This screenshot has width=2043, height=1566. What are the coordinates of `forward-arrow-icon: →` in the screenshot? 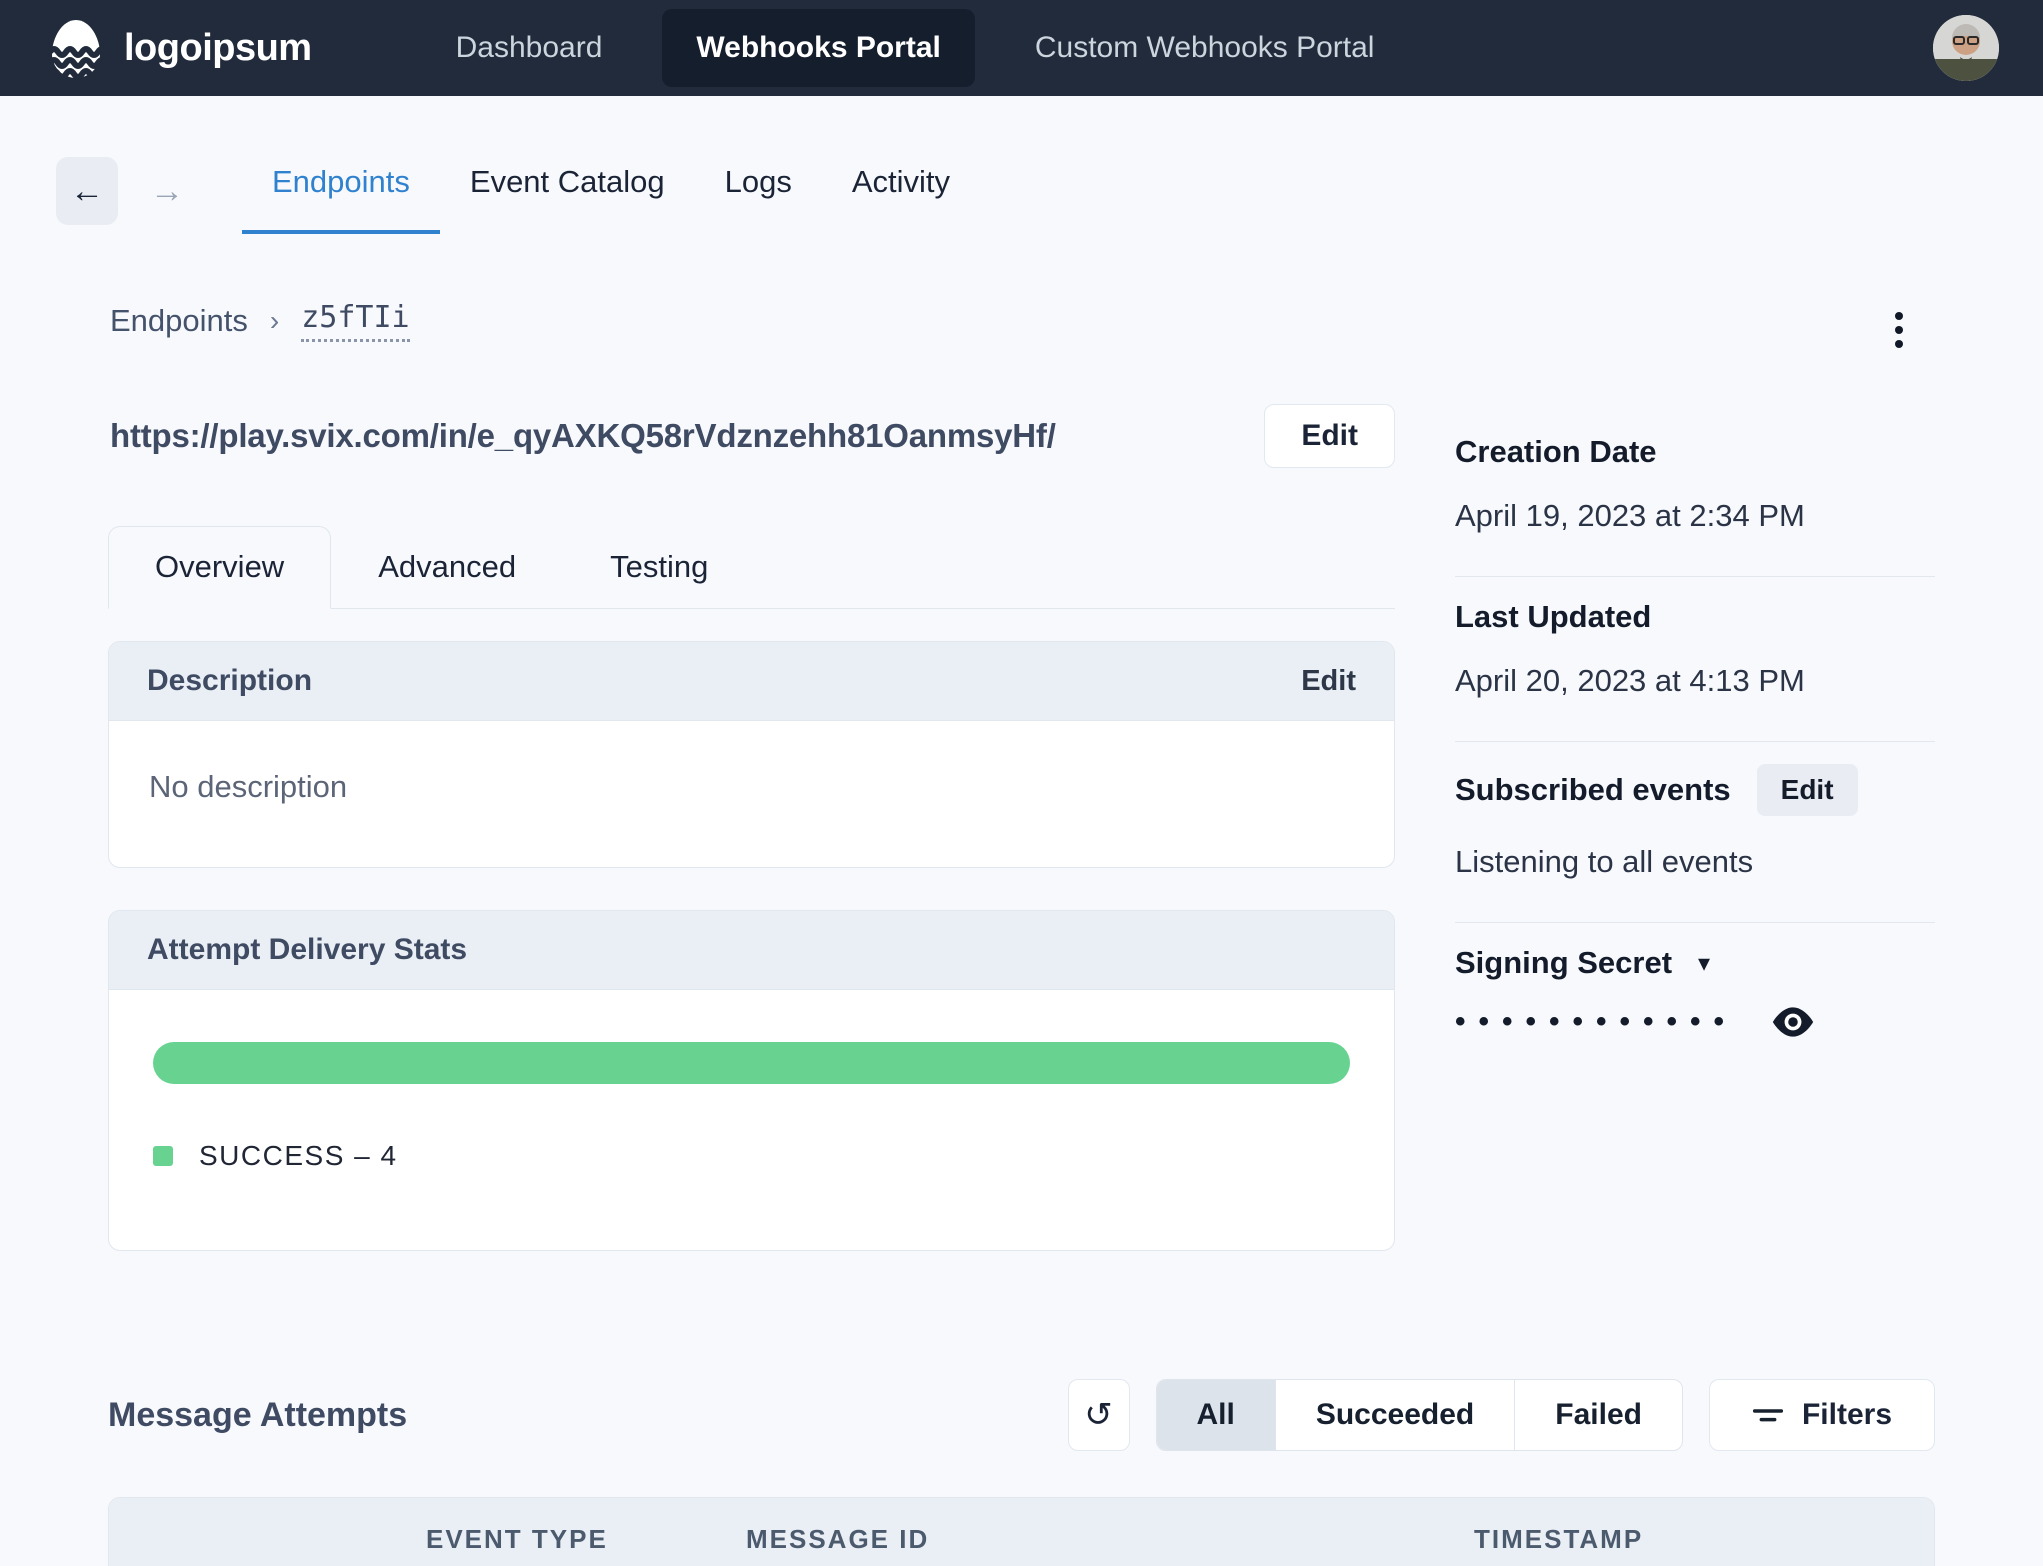 It's located at (167, 190).